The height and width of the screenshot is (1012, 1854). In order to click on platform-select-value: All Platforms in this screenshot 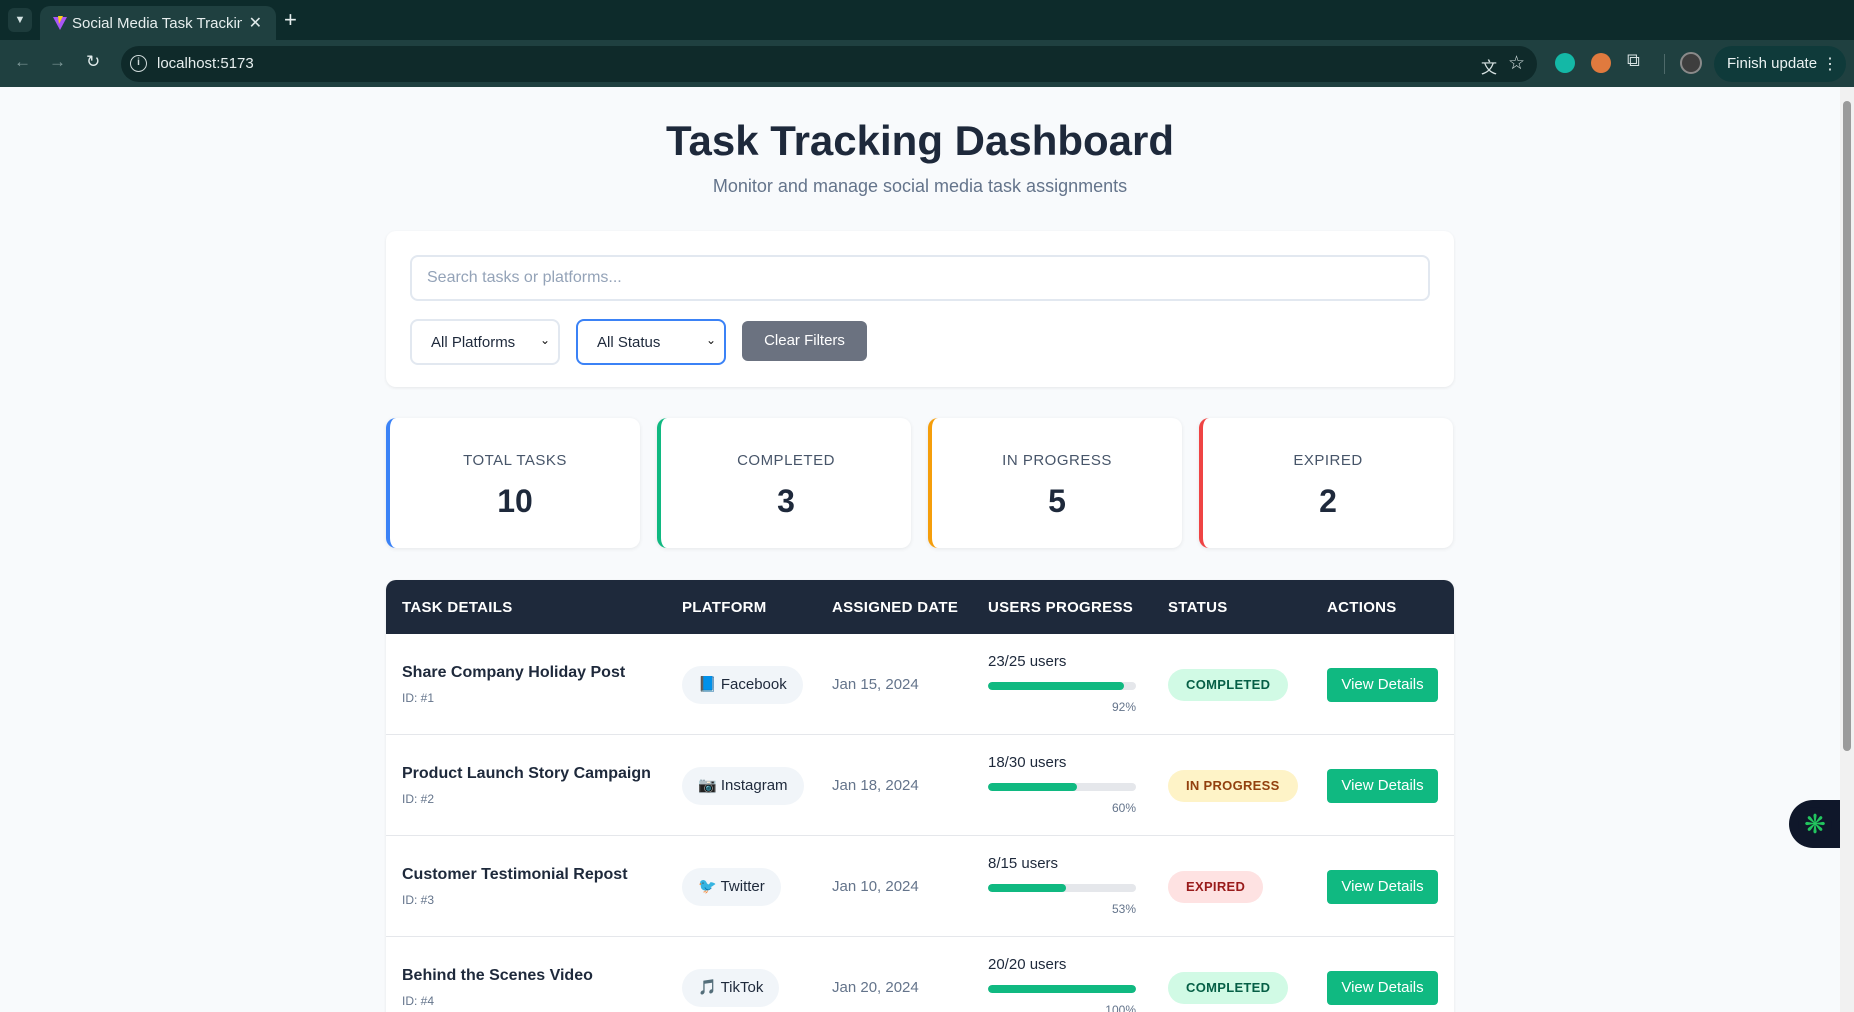, I will do `click(473, 342)`.